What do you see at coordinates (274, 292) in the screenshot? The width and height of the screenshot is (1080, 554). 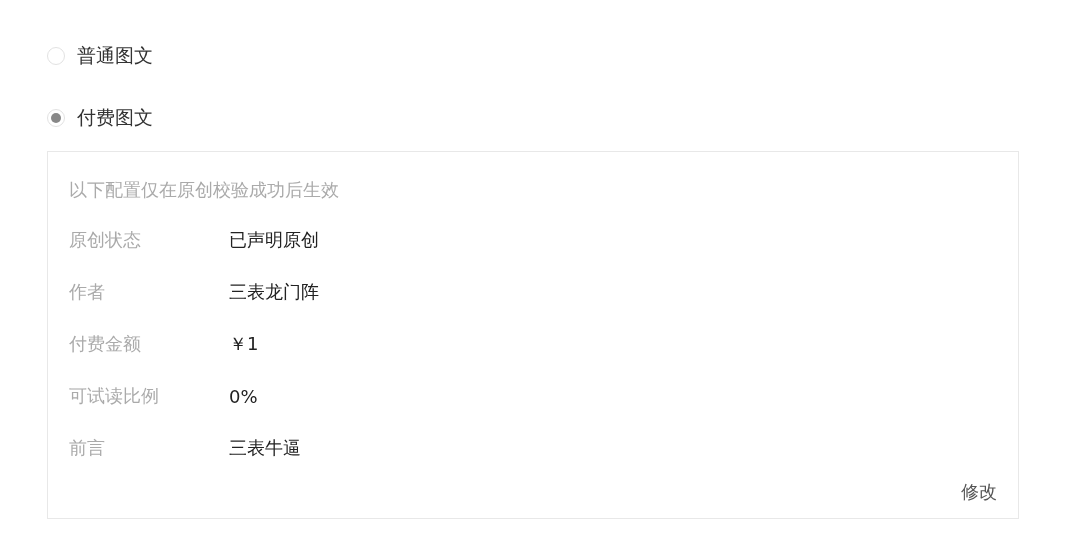 I see `field-value: 三表龙门阵` at bounding box center [274, 292].